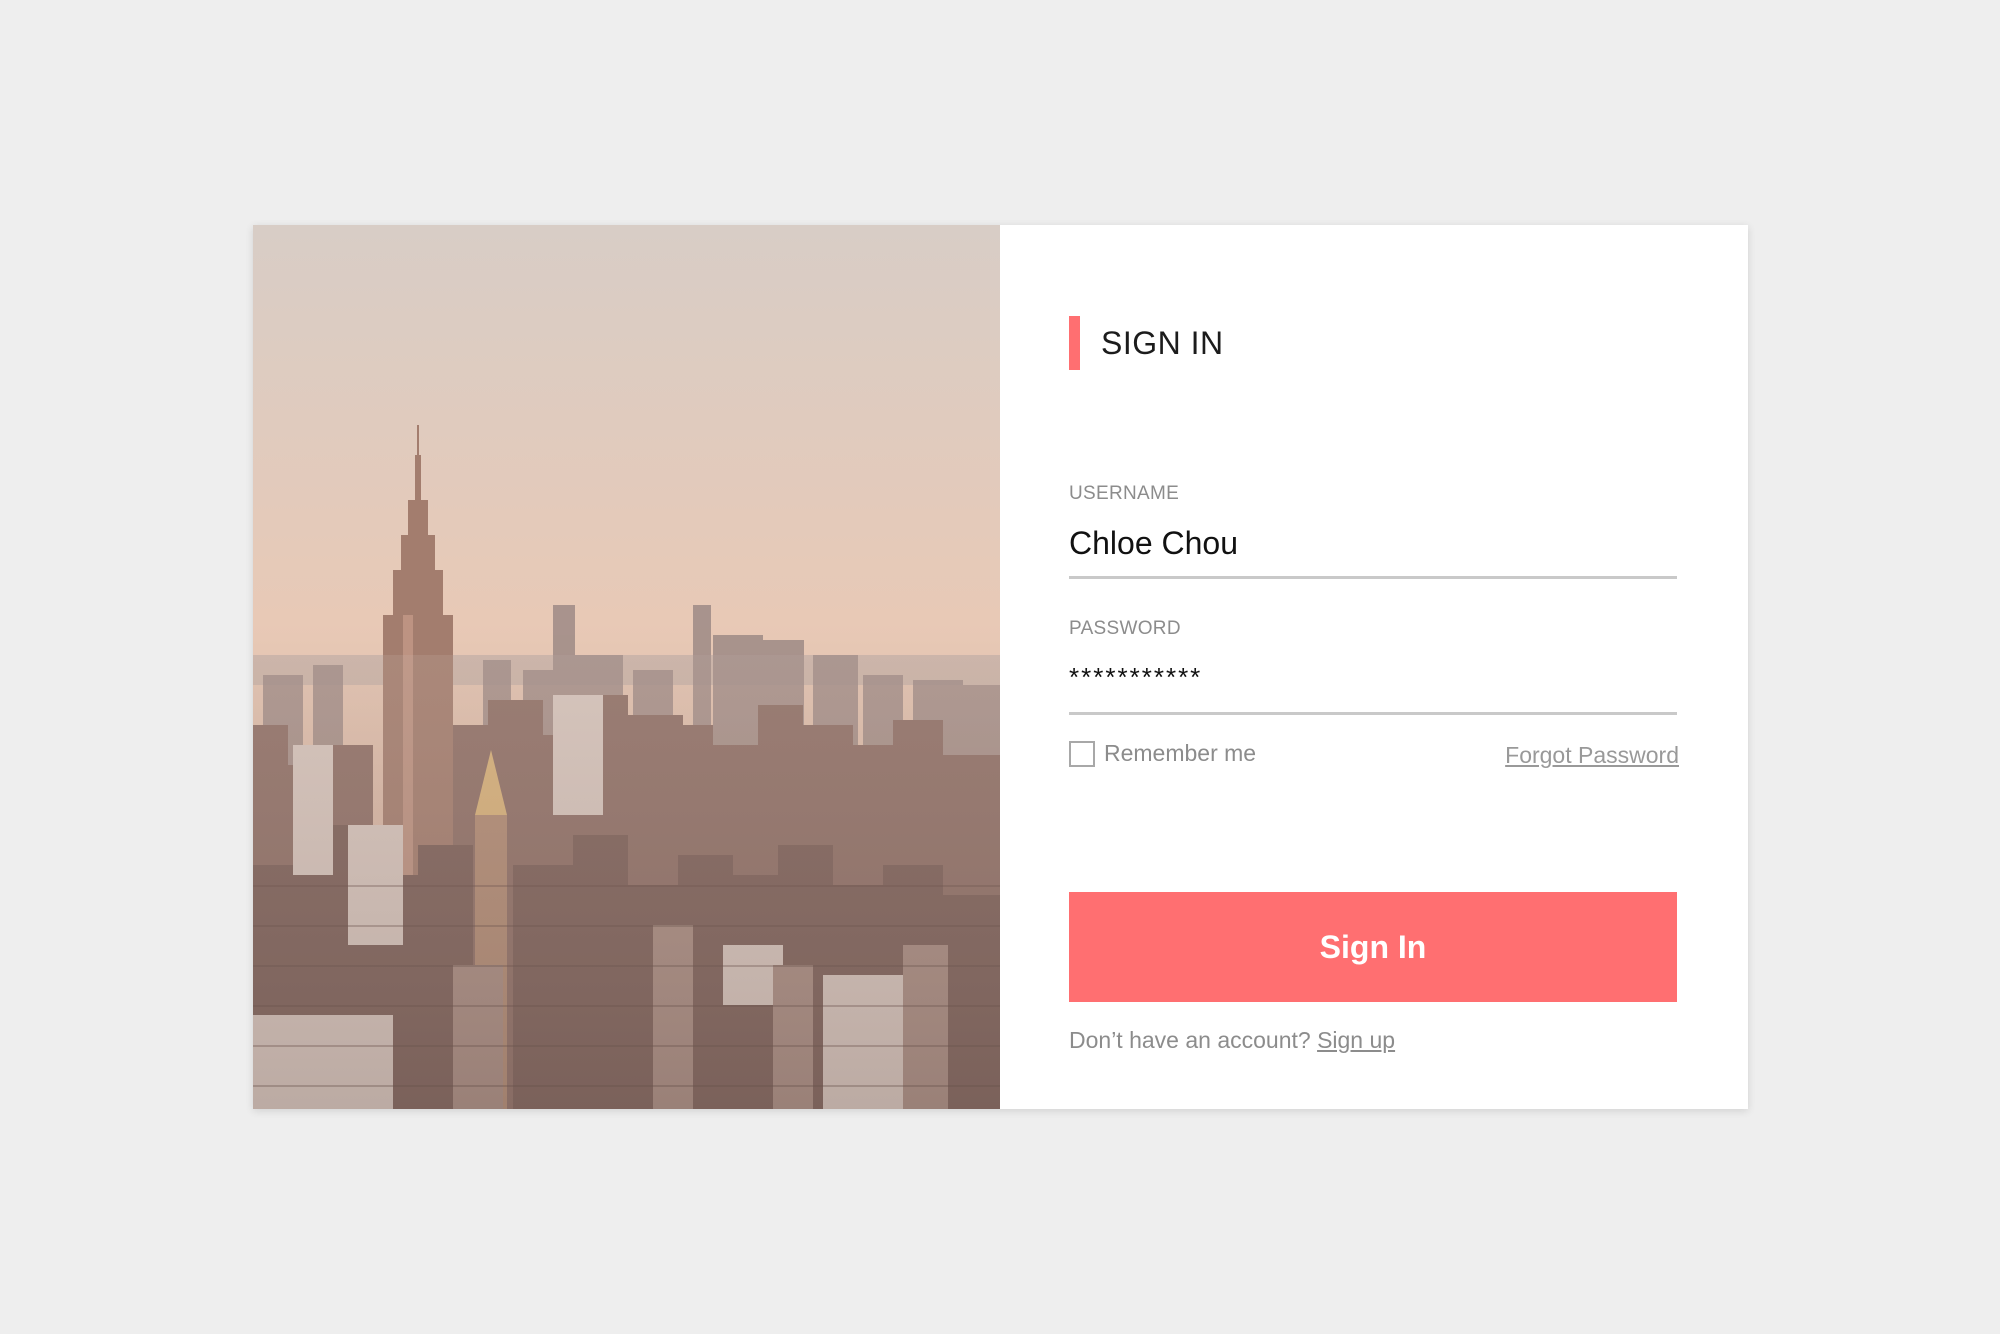 Image resolution: width=2000 pixels, height=1334 pixels. I want to click on sign-up-link: Sign up, so click(1356, 1040).